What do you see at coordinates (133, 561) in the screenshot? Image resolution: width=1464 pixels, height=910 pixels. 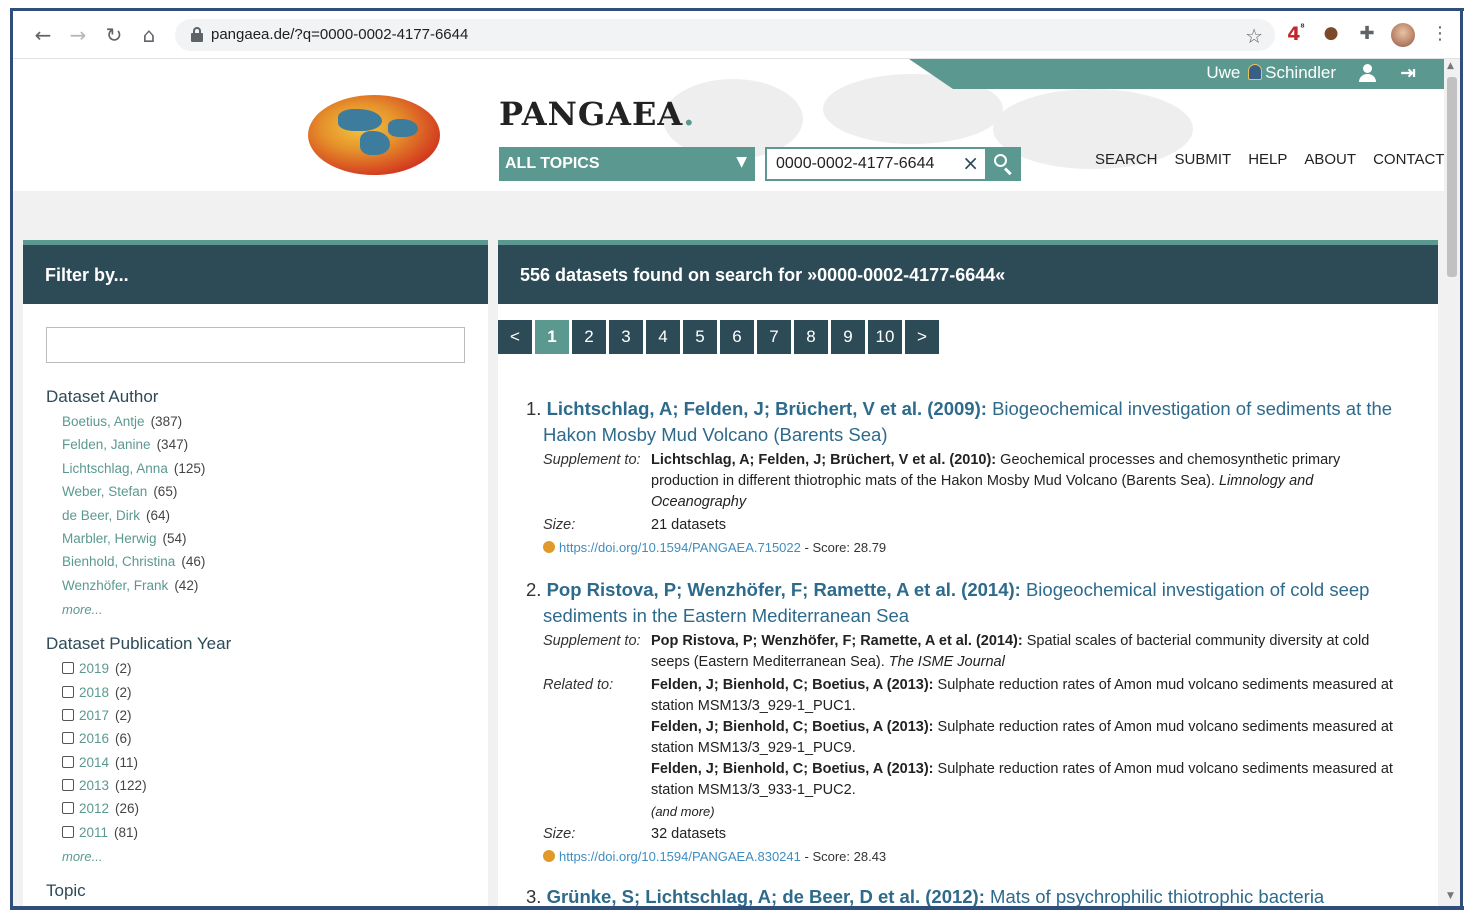 I see `facet-author-item: Bienhold, Christina (46)` at bounding box center [133, 561].